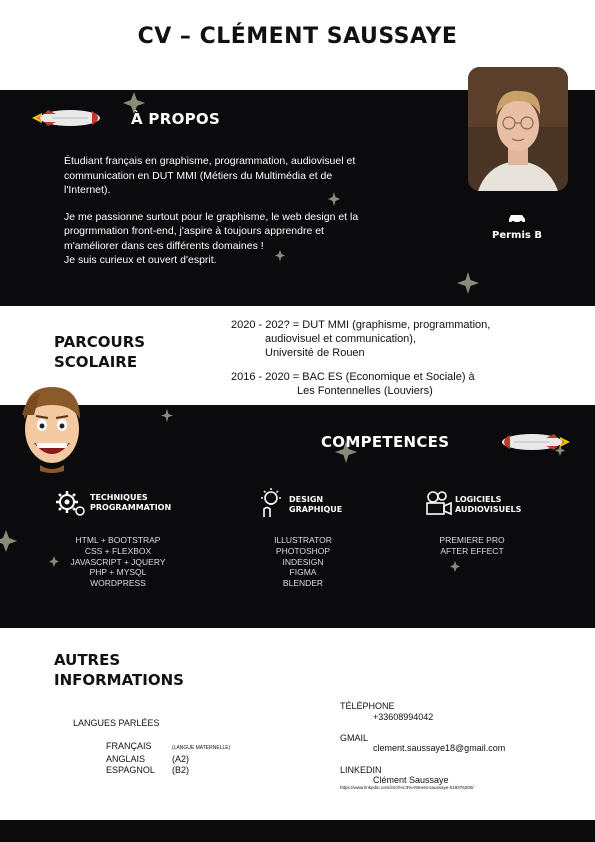 This screenshot has height=842, width=595. Describe the element at coordinates (99, 352) in the screenshot. I see `parcours-heading: PARCOURS SCOLAIRE` at that location.